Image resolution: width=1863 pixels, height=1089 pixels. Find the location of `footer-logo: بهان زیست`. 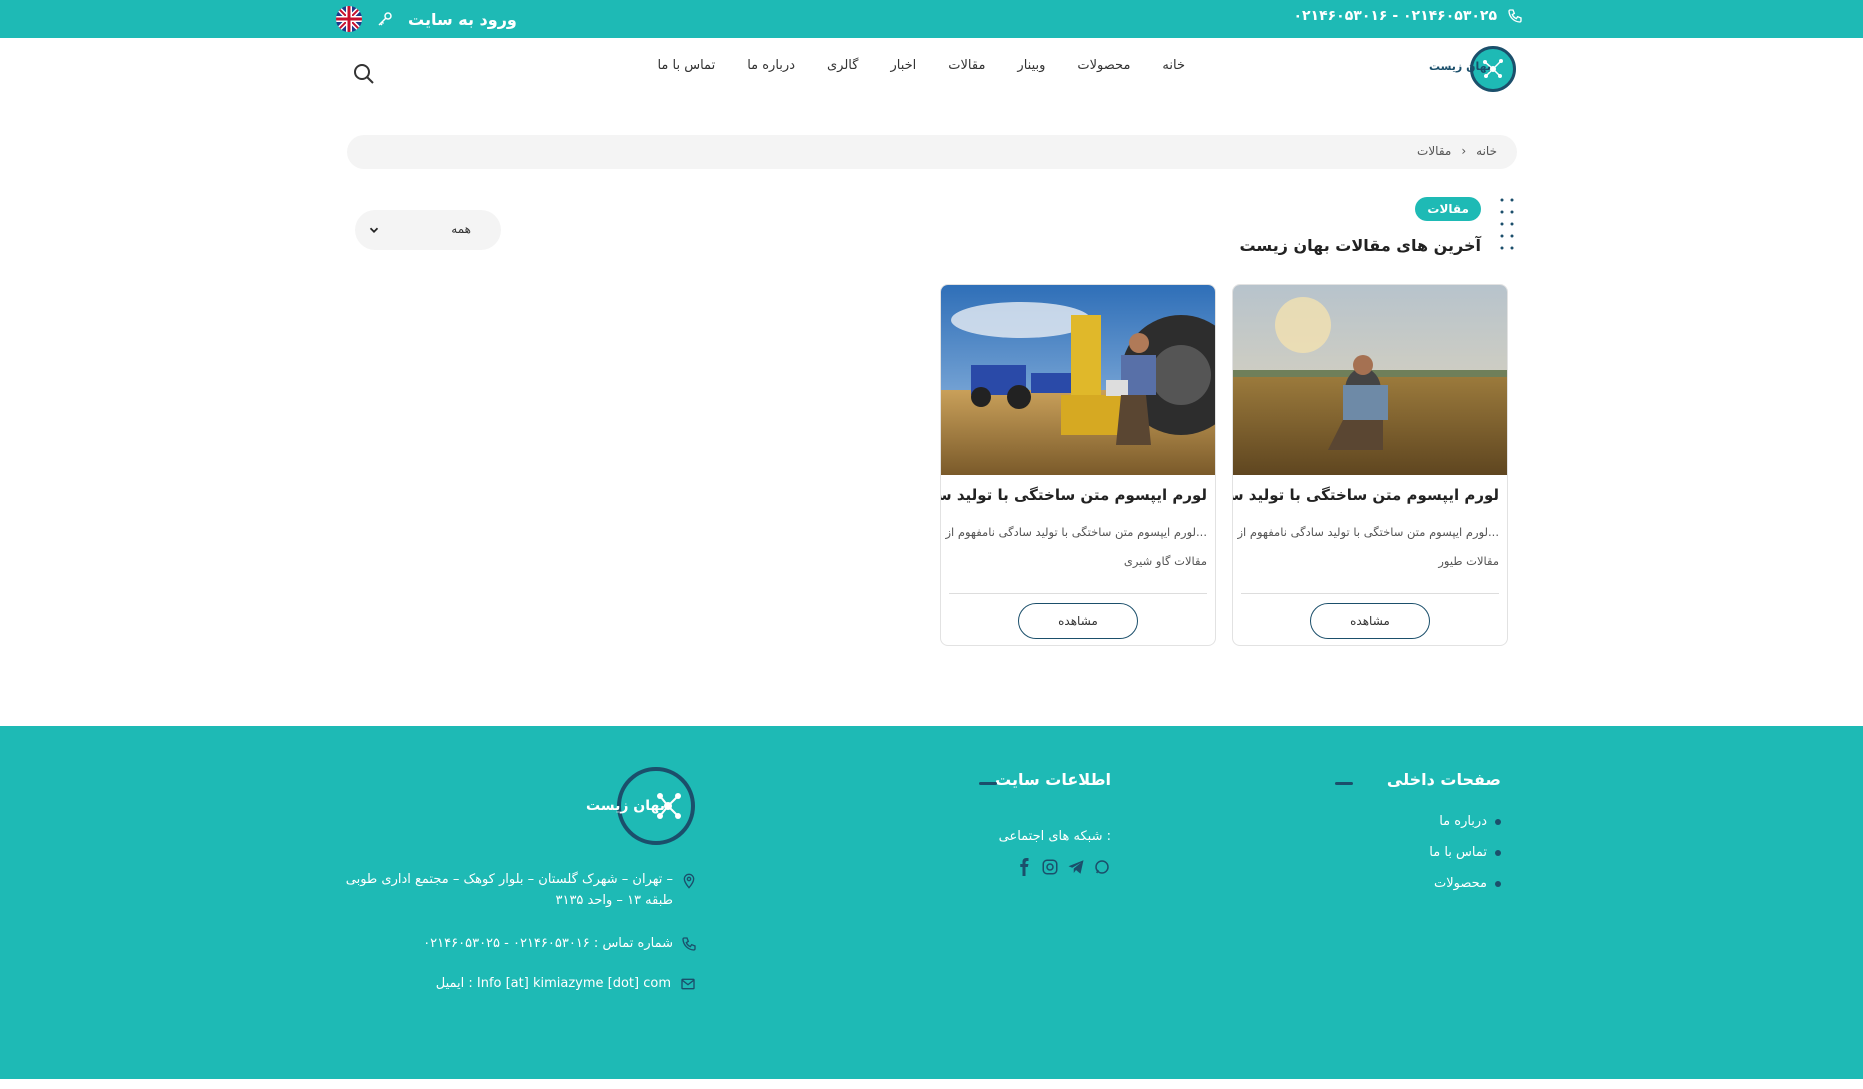

footer-logo: بهان زیست is located at coordinates (642, 807).